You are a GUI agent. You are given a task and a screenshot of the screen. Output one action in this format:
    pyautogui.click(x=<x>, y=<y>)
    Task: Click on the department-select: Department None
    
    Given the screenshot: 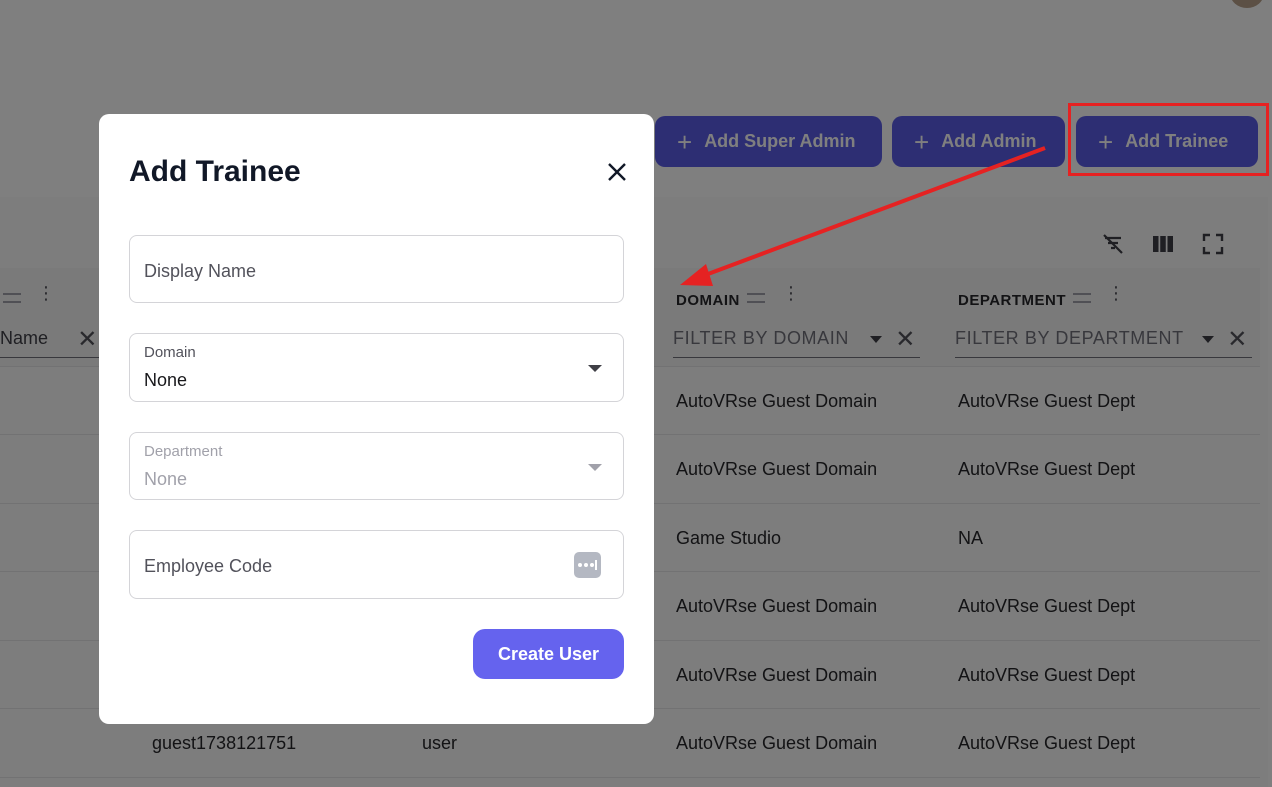 What is the action you would take?
    pyautogui.click(x=376, y=466)
    